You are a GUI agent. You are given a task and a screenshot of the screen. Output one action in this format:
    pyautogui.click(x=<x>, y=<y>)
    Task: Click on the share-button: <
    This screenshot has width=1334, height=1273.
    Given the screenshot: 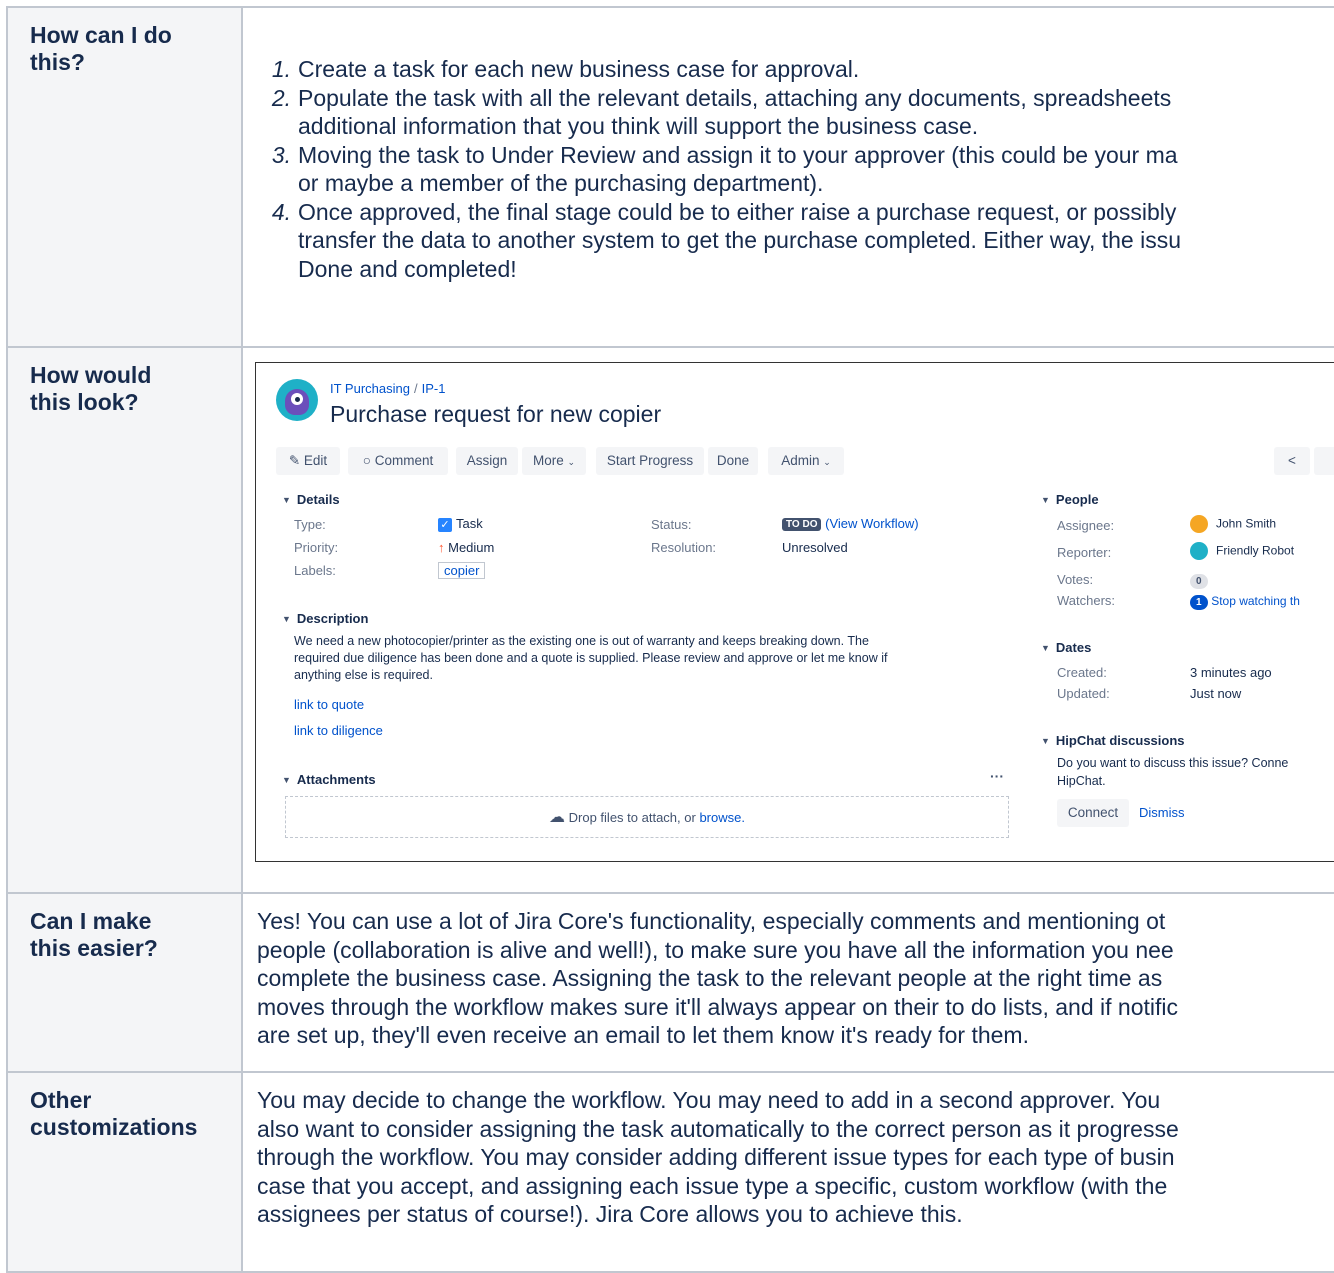 What is the action you would take?
    pyautogui.click(x=1292, y=461)
    